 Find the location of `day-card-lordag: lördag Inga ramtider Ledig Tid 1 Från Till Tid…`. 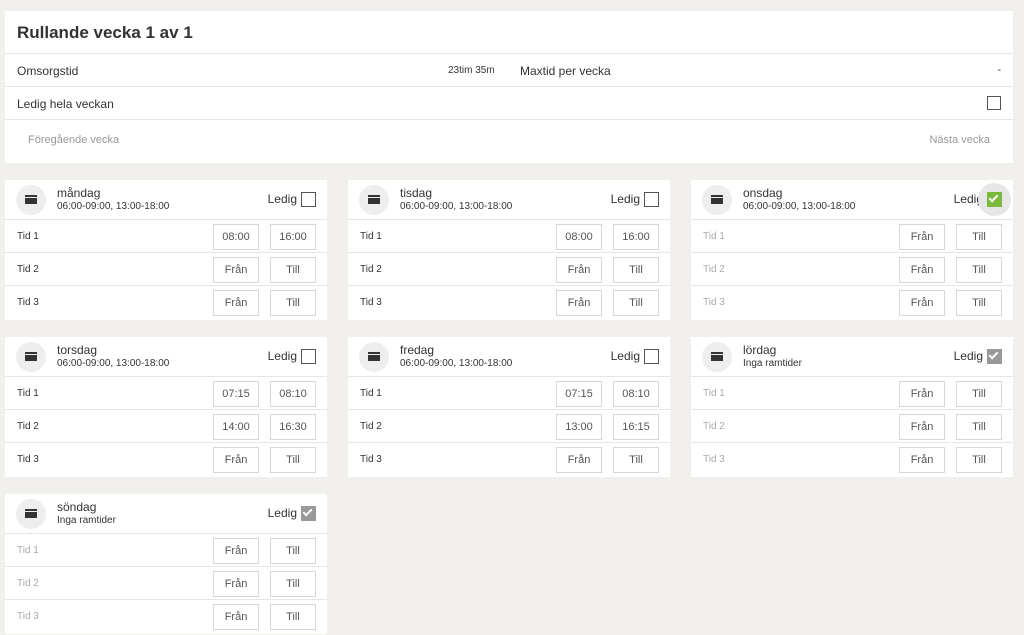

day-card-lordag: lördag Inga ramtider Ledig Tid 1 Från Till Tid… is located at coordinates (852, 407).